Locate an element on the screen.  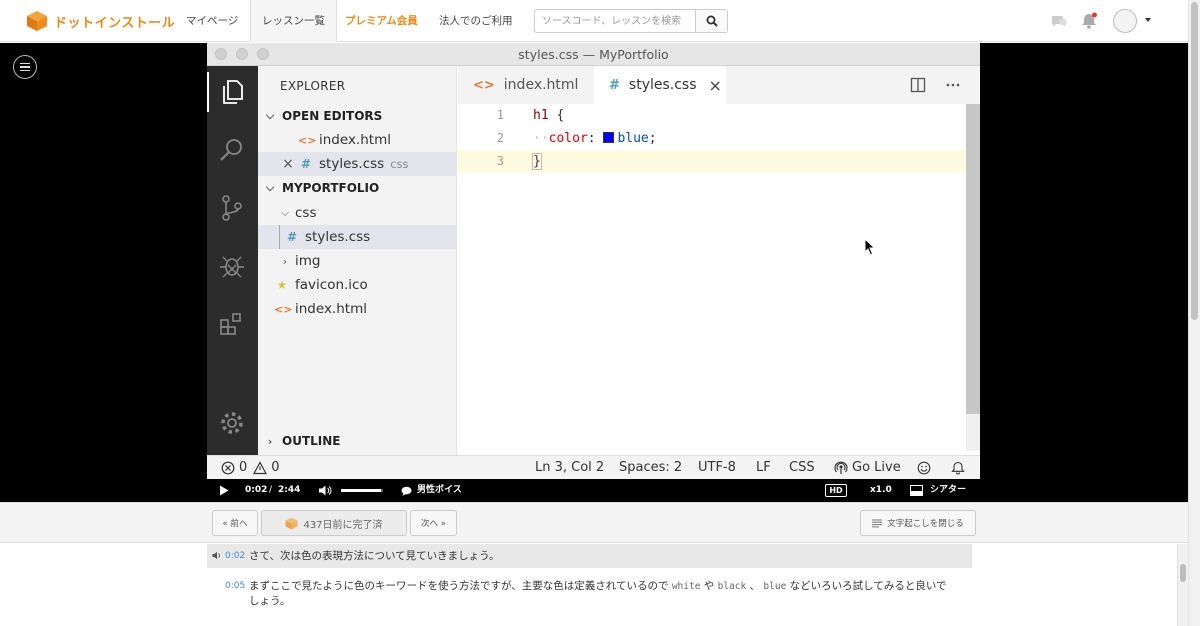
star-icon: ★ is located at coordinates (282, 285).